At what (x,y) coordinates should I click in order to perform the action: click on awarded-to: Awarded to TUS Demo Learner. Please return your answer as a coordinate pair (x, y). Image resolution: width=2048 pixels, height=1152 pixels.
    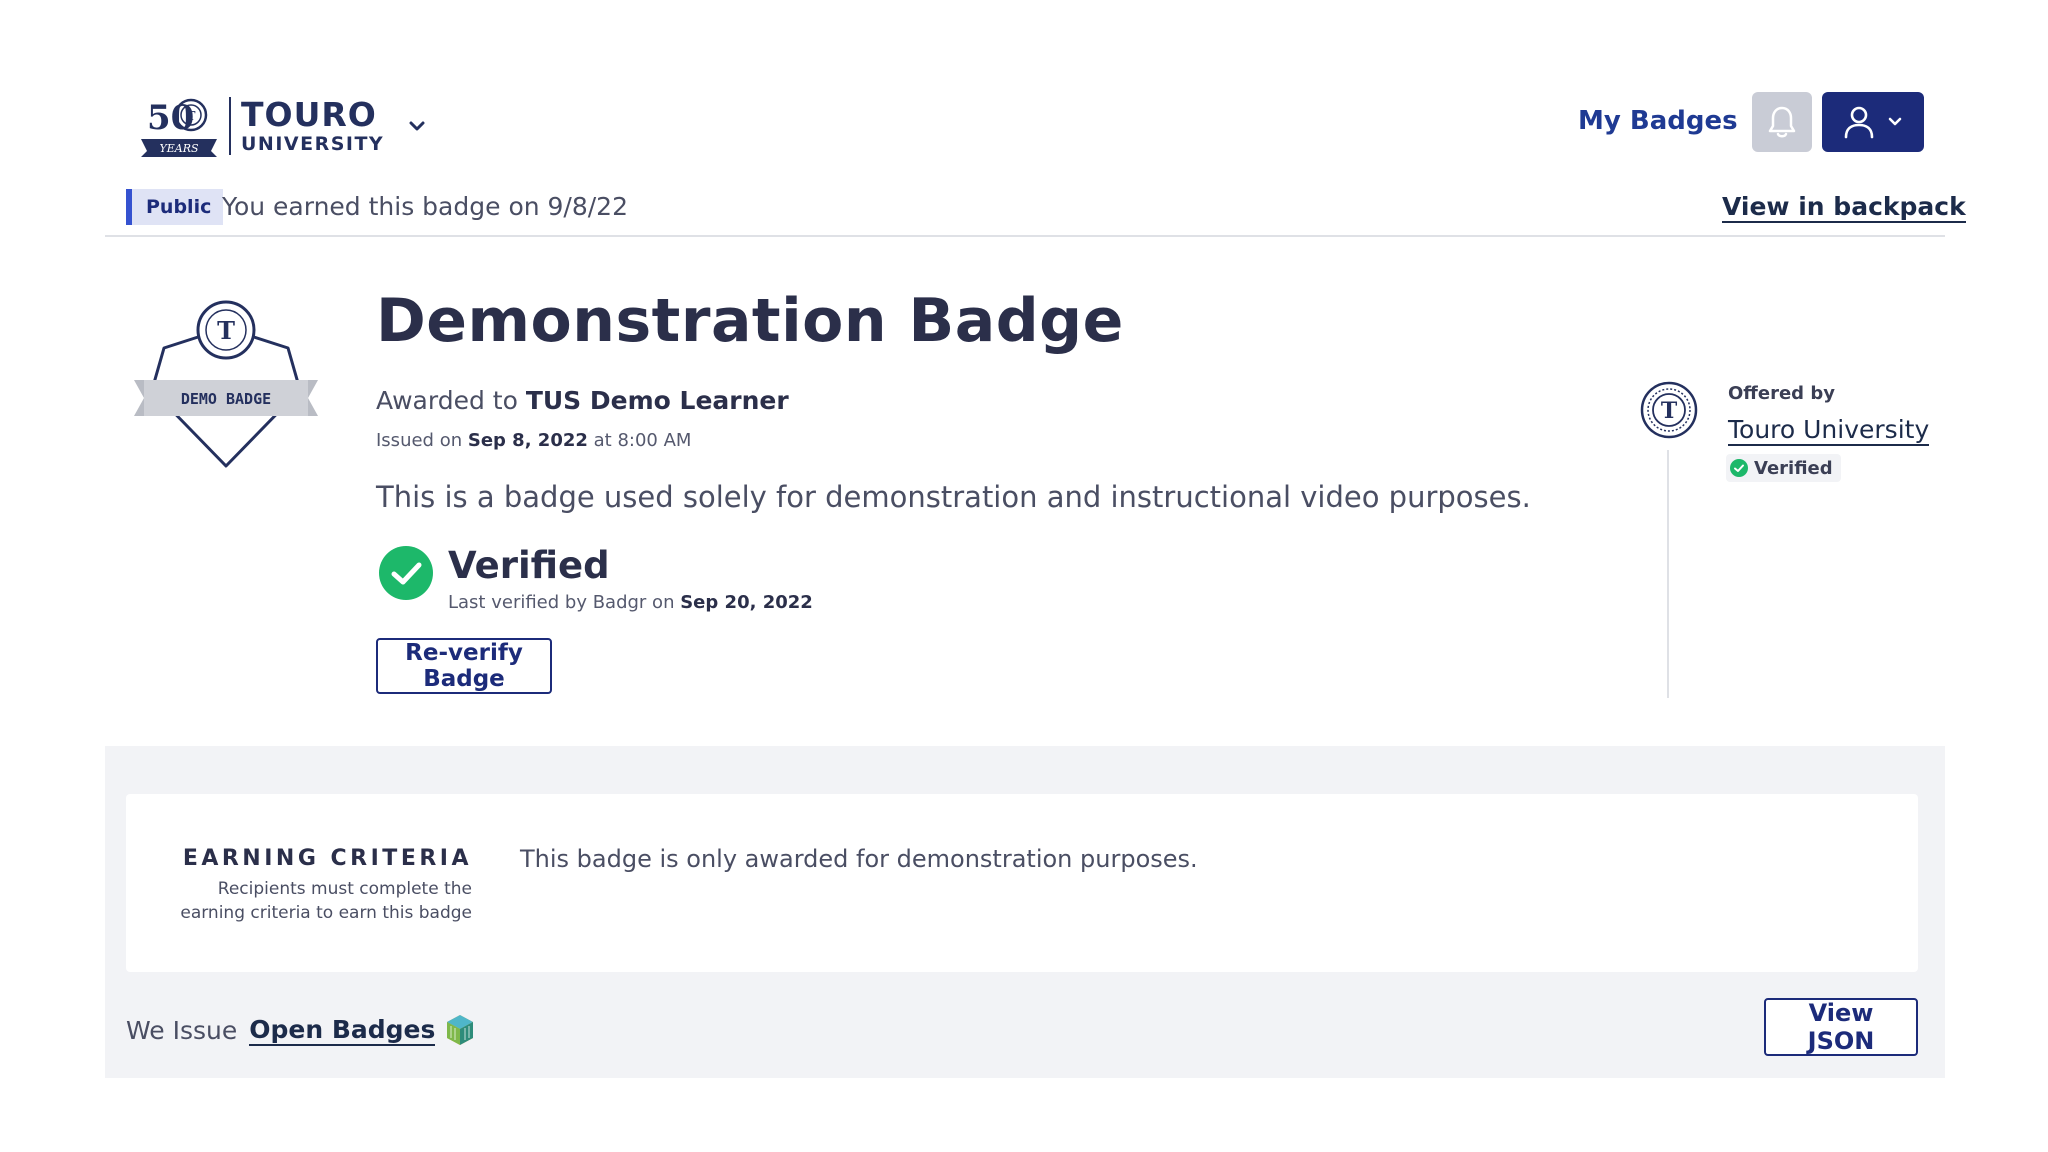
    Looking at the image, I should click on (582, 400).